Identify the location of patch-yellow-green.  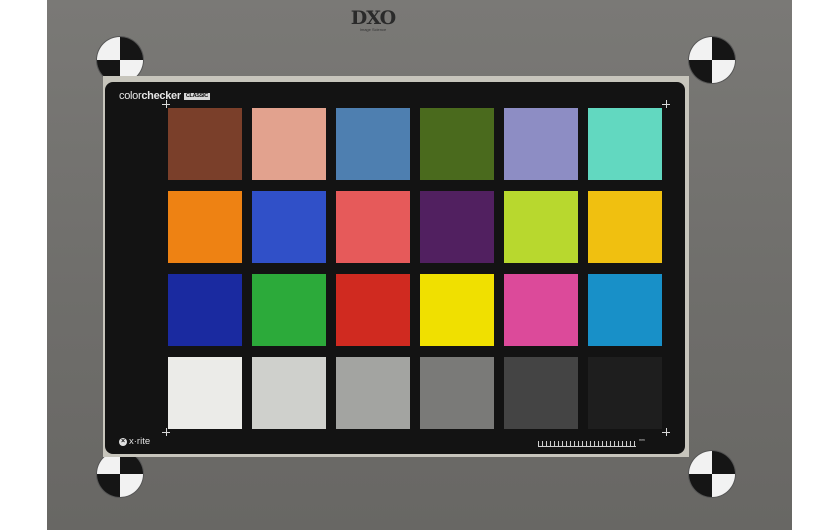
(541, 227).